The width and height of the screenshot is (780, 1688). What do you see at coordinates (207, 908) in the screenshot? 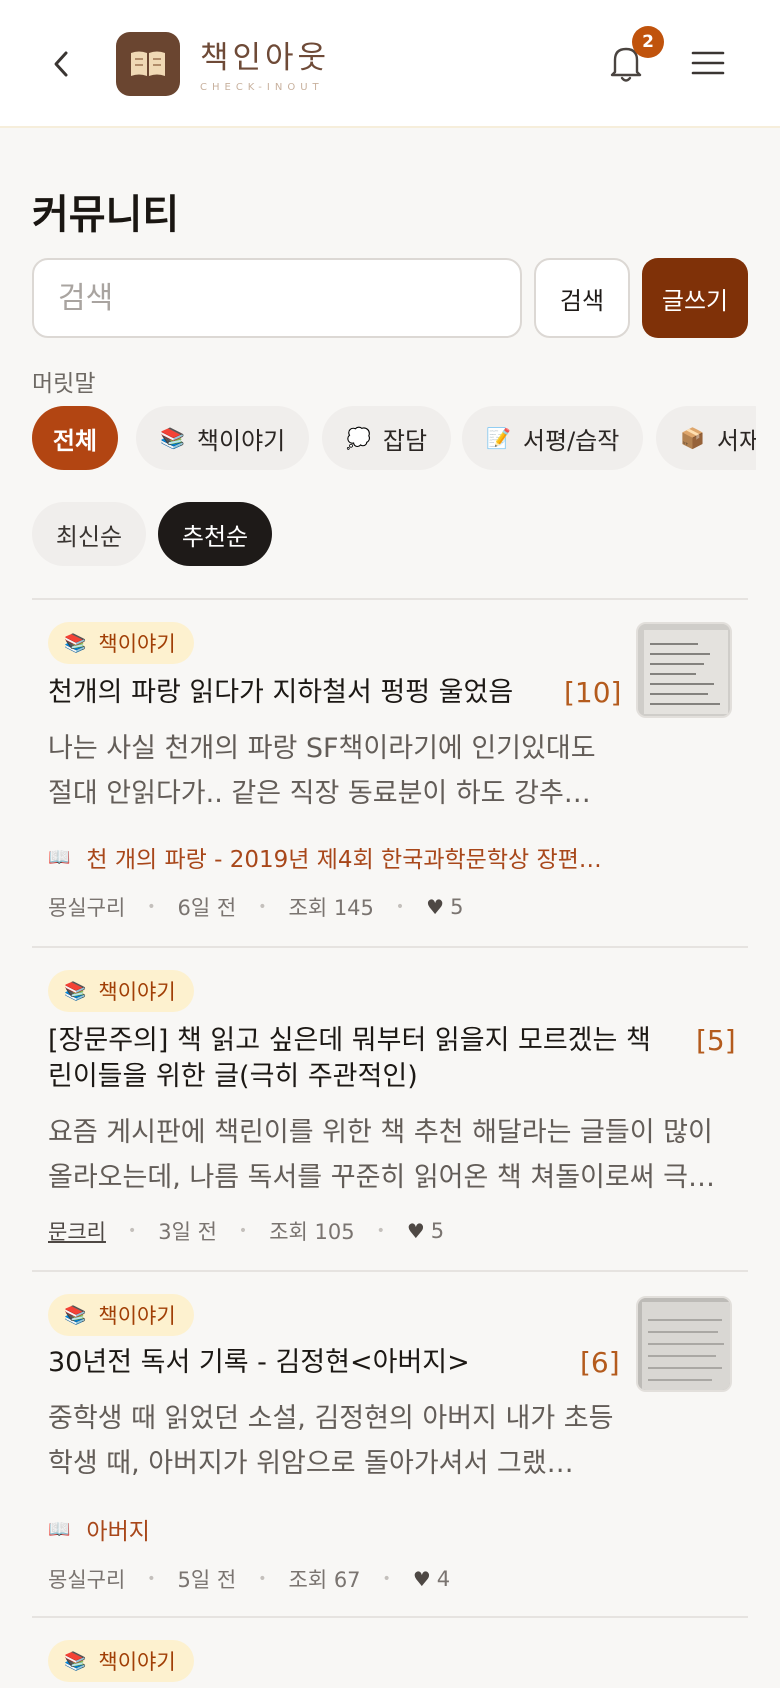
I see `post-date: 6일 전` at bounding box center [207, 908].